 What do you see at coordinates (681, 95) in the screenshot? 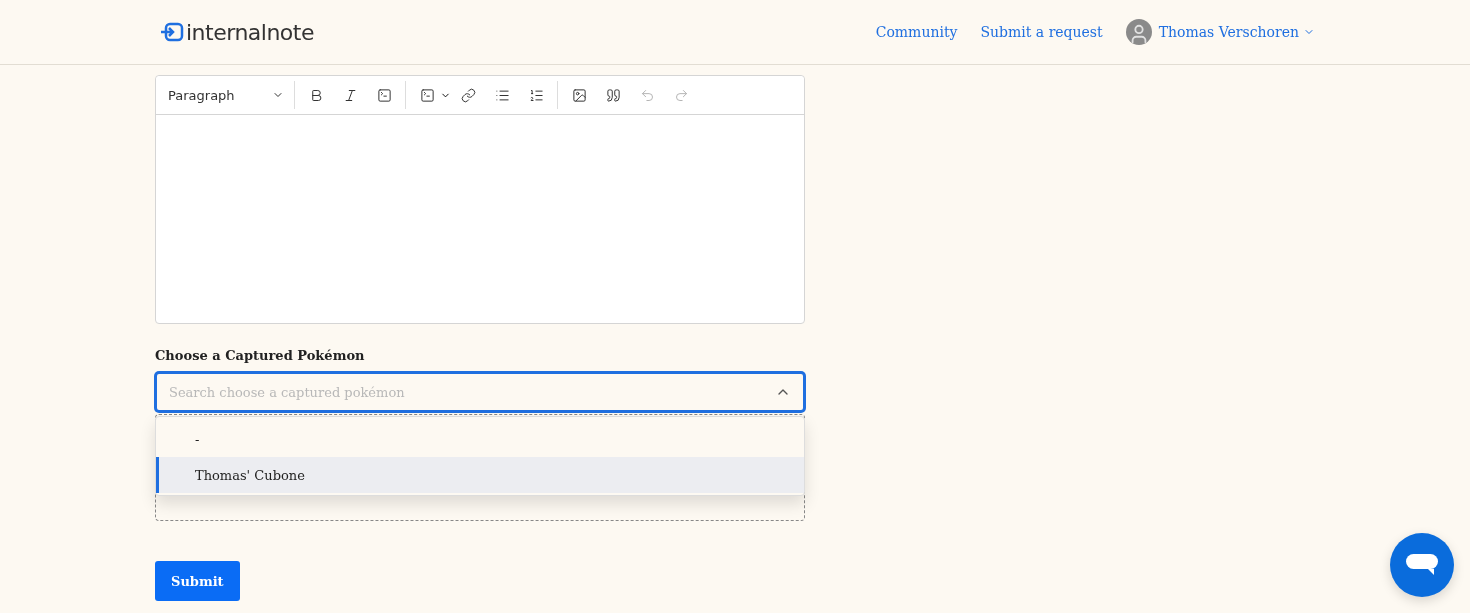
I see `redo-icon` at bounding box center [681, 95].